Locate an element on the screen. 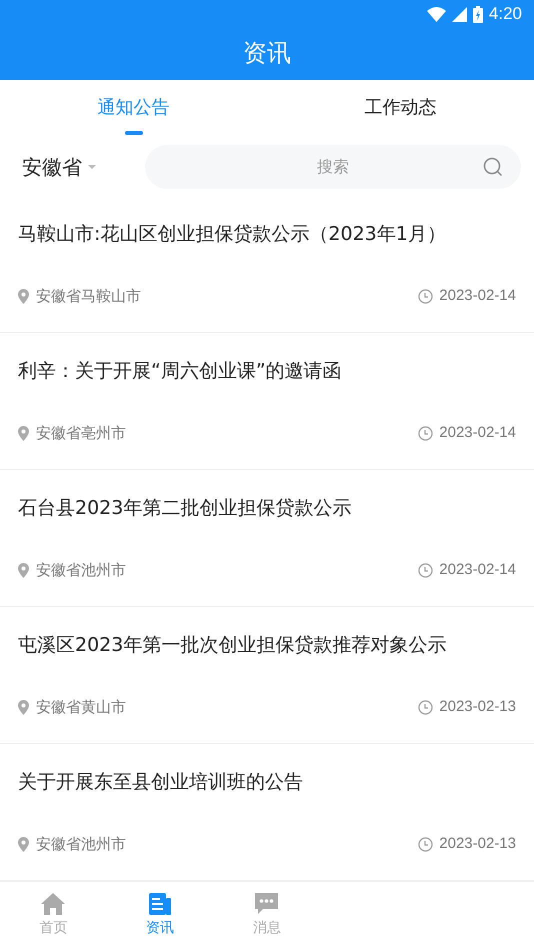 This screenshot has height=950, width=534. article-location: 安徽省马鞍山市 is located at coordinates (88, 296).